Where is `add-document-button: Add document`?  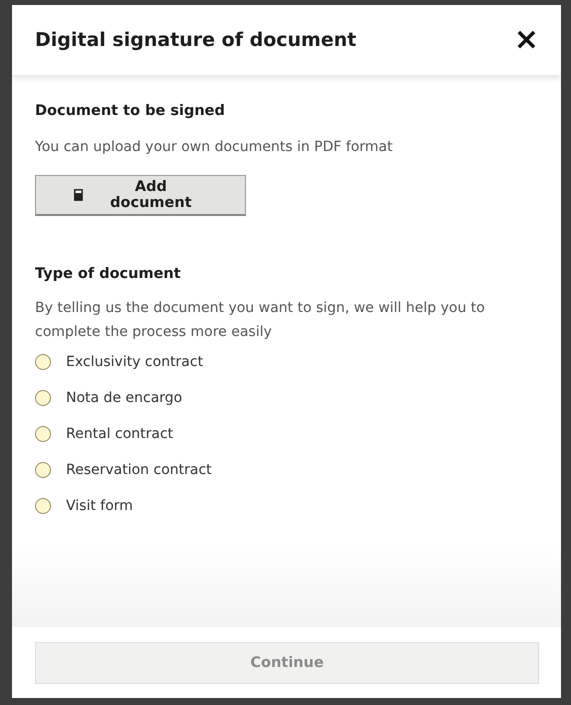 add-document-button: Add document is located at coordinates (140, 195).